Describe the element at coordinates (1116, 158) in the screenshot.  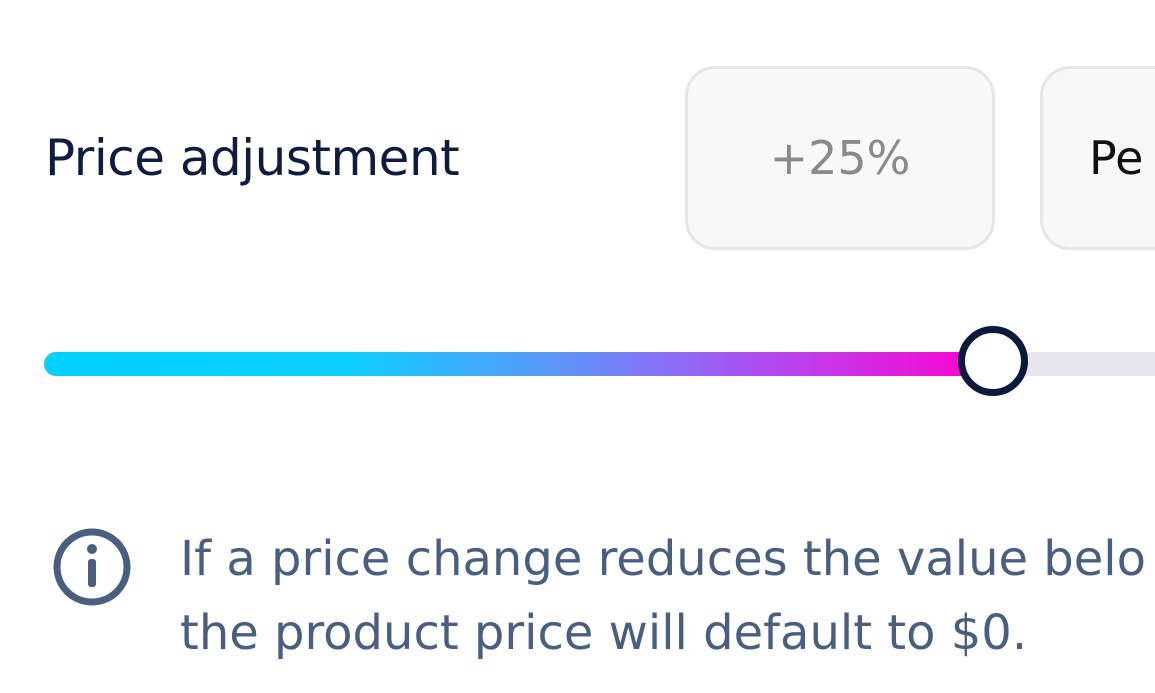
I see `adjustment-unit-text: Pe` at that location.